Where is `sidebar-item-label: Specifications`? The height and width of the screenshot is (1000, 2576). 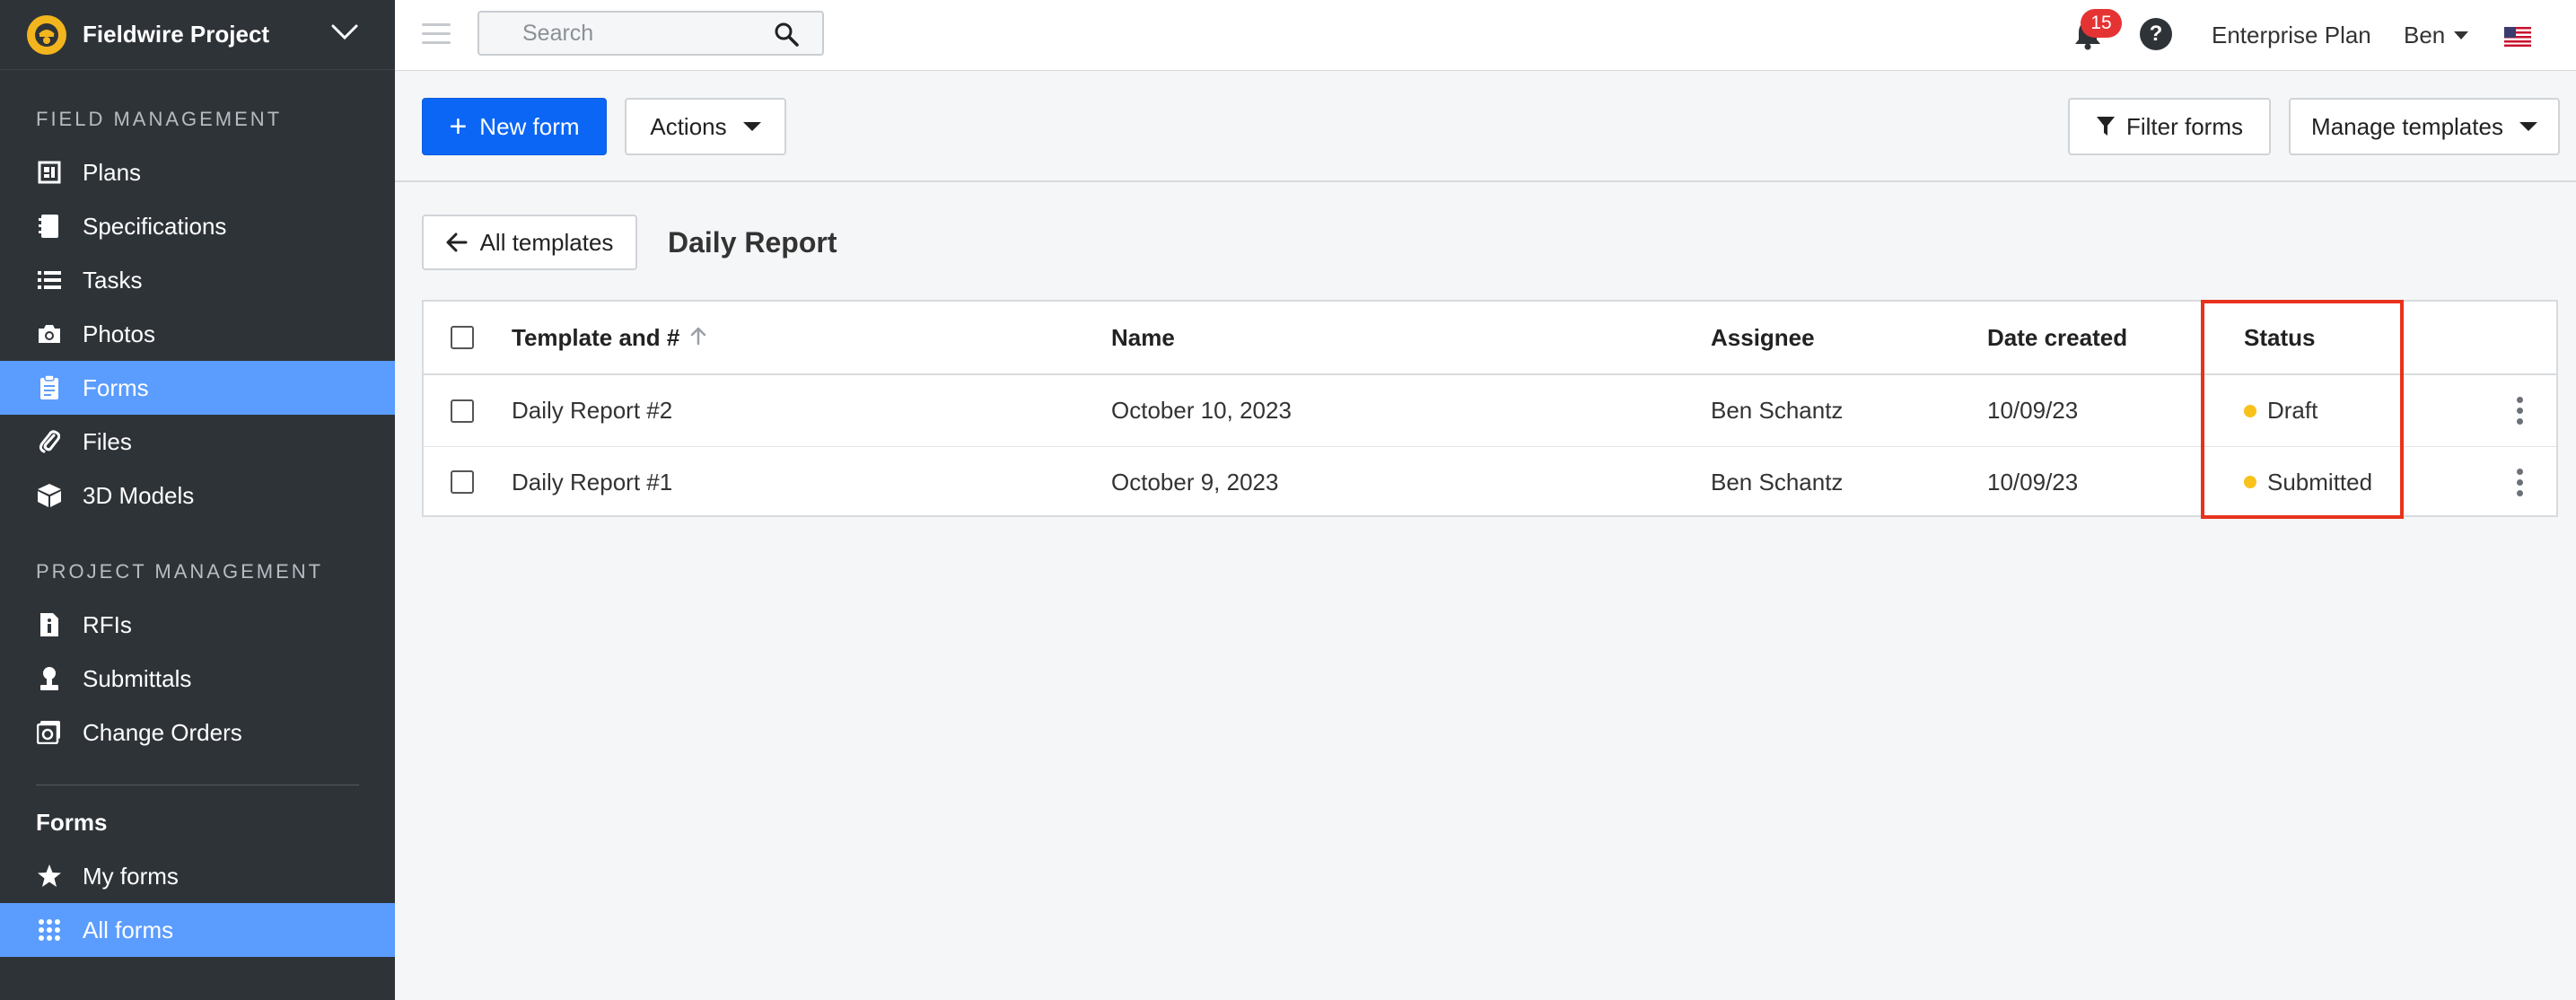
sidebar-item-label: Specifications is located at coordinates (155, 226).